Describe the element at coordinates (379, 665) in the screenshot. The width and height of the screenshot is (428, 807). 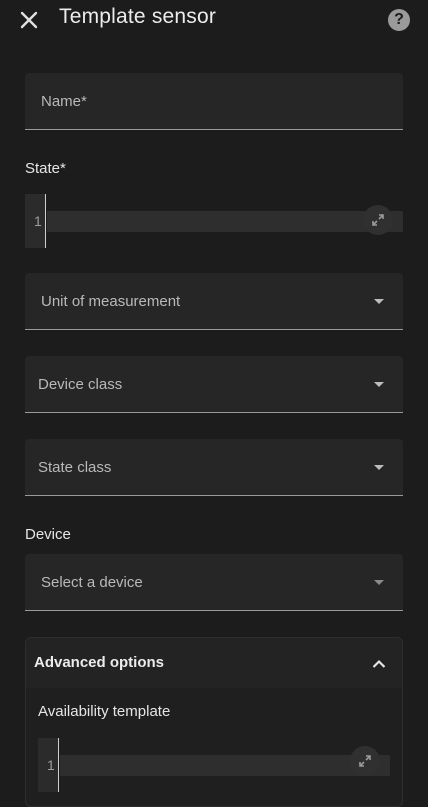
I see `chevron-up-icon` at that location.